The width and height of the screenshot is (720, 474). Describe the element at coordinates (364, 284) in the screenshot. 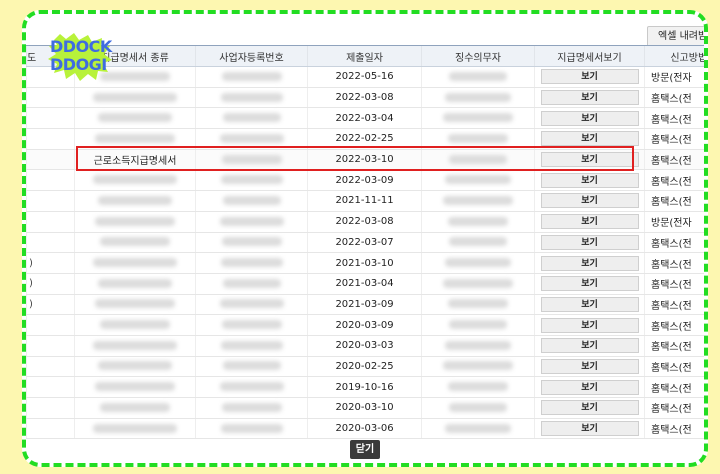

I see `submission-date-cell: 2021-03-04` at that location.